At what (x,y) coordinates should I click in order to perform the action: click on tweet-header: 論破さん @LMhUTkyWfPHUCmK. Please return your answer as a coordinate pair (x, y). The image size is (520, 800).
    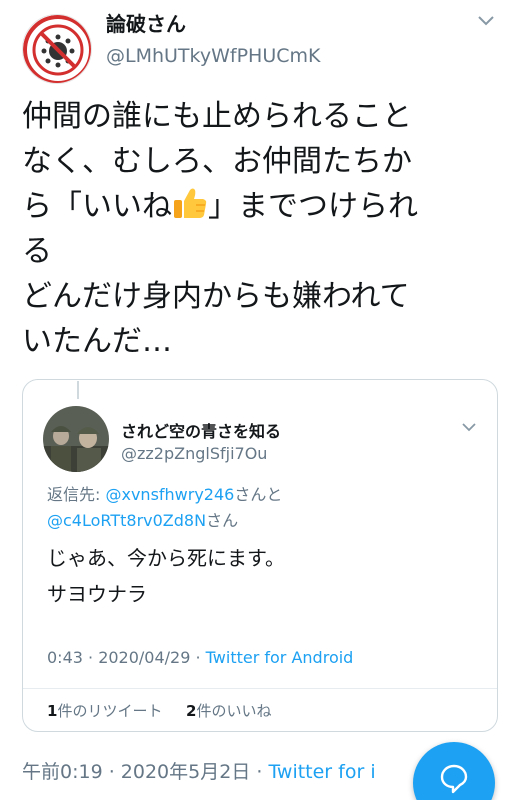
    Looking at the image, I should click on (262, 46).